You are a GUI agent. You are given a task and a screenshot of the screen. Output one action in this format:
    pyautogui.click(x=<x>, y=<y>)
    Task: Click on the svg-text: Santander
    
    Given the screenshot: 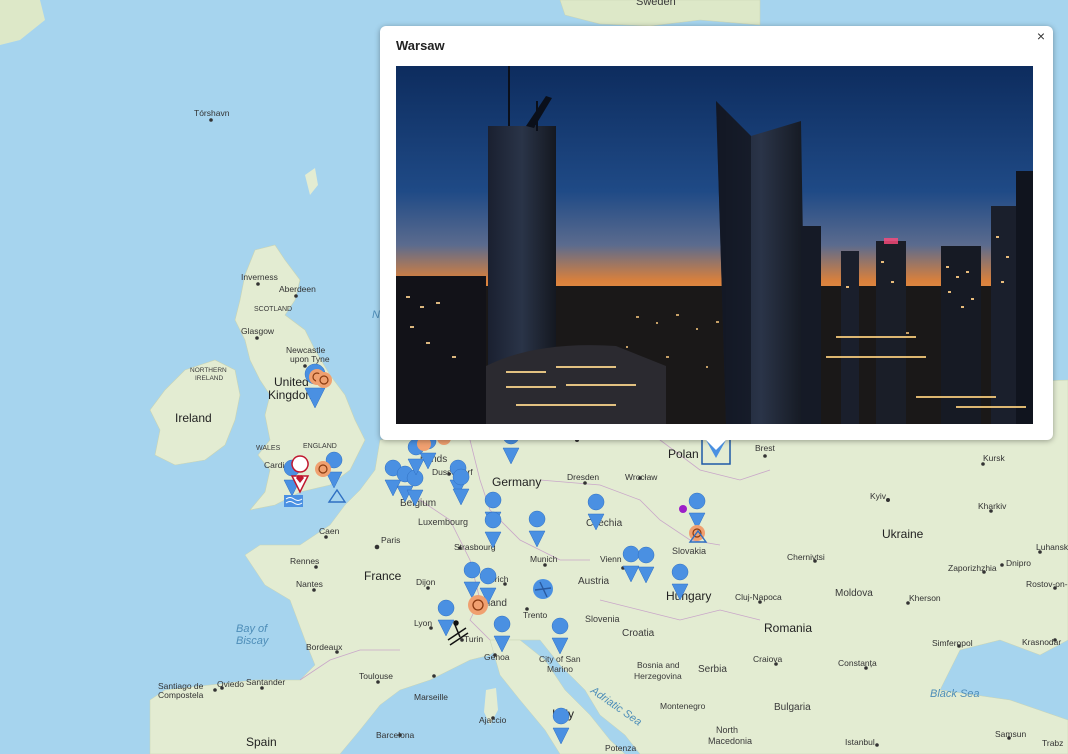 What is the action you would take?
    pyautogui.click(x=265, y=682)
    